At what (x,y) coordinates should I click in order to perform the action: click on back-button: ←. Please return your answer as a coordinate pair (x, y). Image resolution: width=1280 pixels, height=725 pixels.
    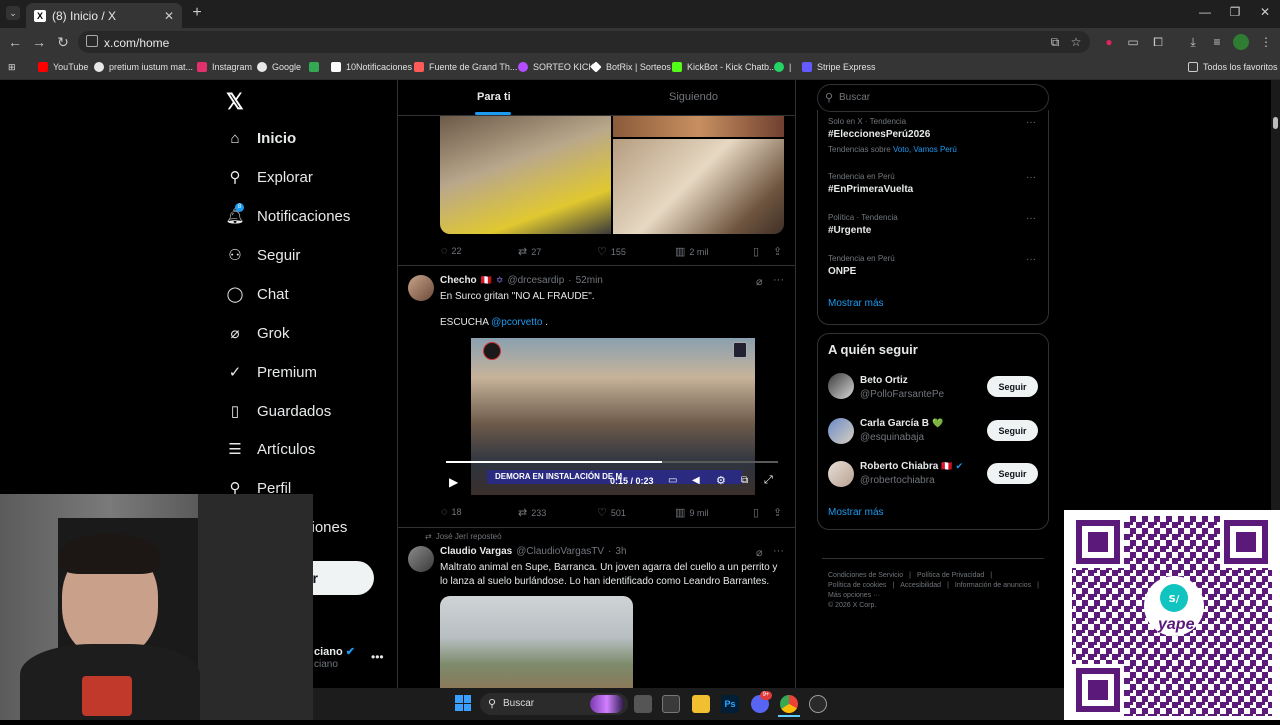
    Looking at the image, I should click on (15, 42).